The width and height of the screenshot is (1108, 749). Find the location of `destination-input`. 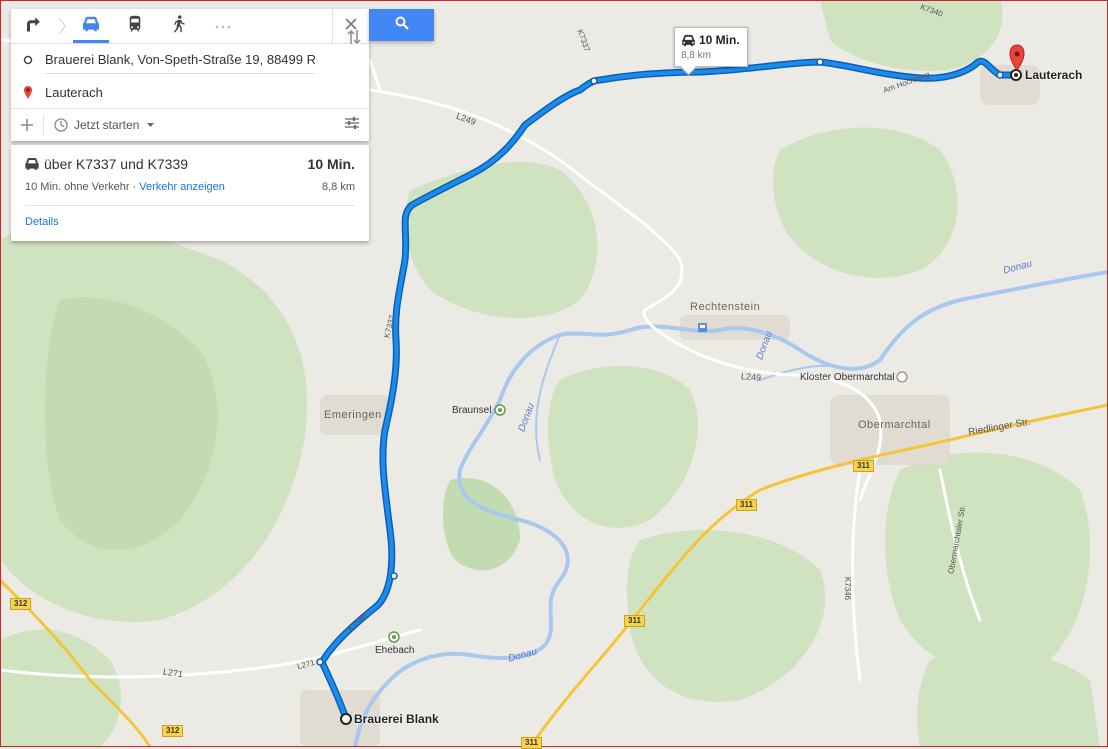

destination-input is located at coordinates (180, 92).